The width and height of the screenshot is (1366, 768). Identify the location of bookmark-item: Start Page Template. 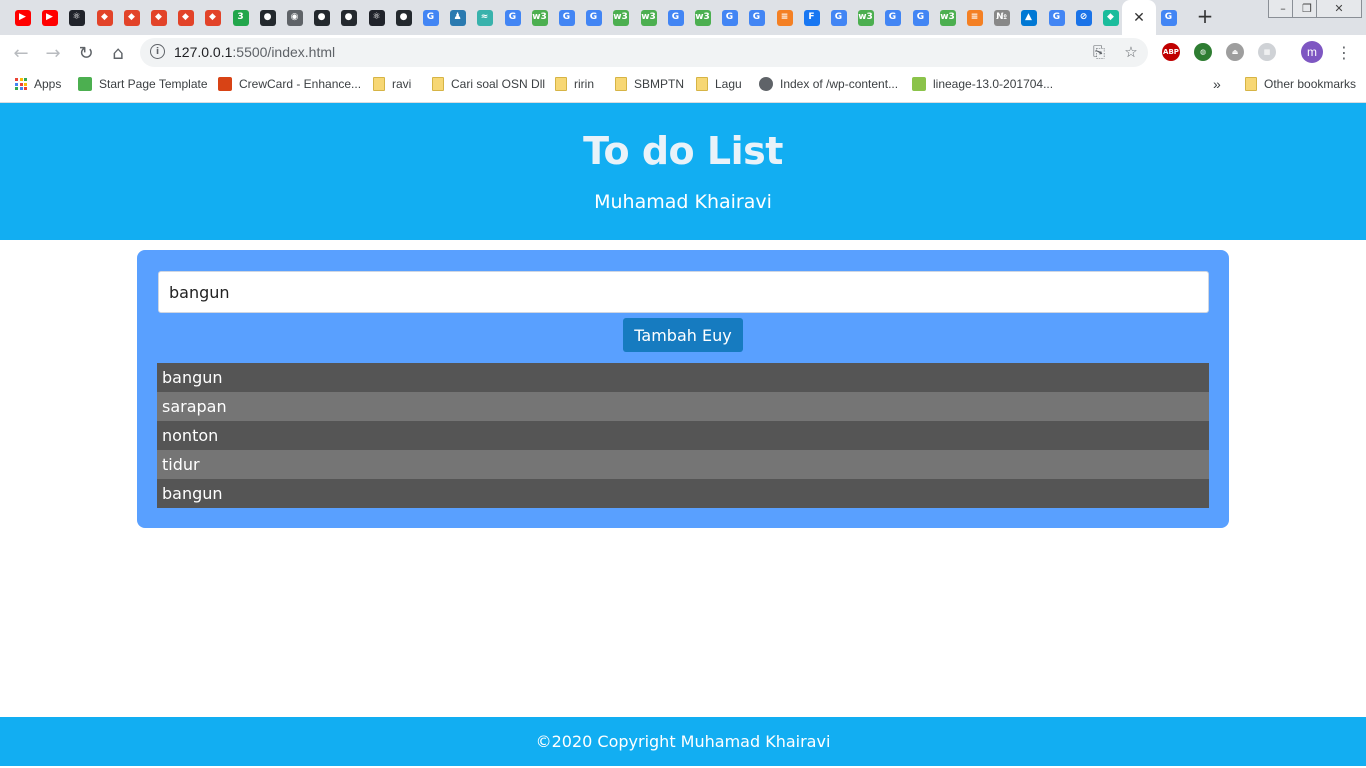
(143, 84).